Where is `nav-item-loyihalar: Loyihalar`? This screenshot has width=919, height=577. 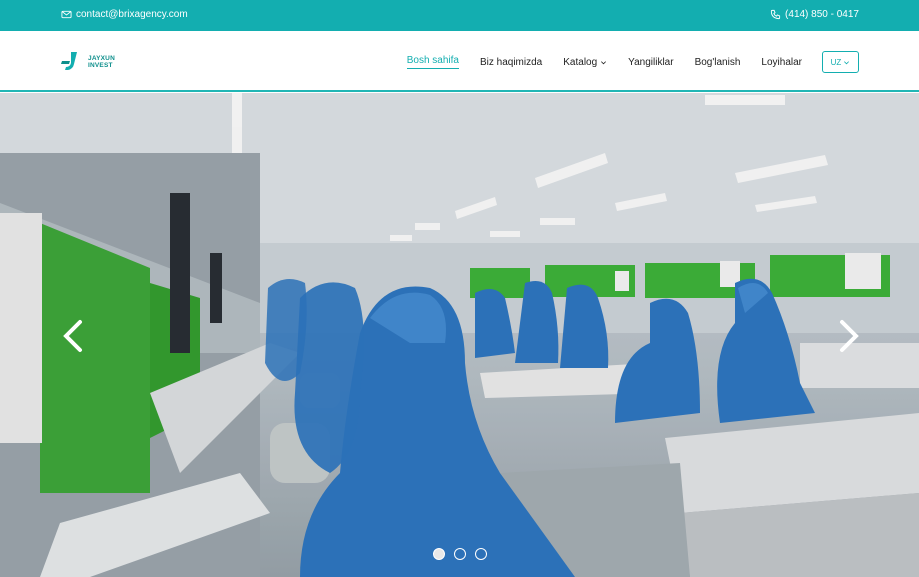
nav-item-loyihalar: Loyihalar is located at coordinates (781, 62).